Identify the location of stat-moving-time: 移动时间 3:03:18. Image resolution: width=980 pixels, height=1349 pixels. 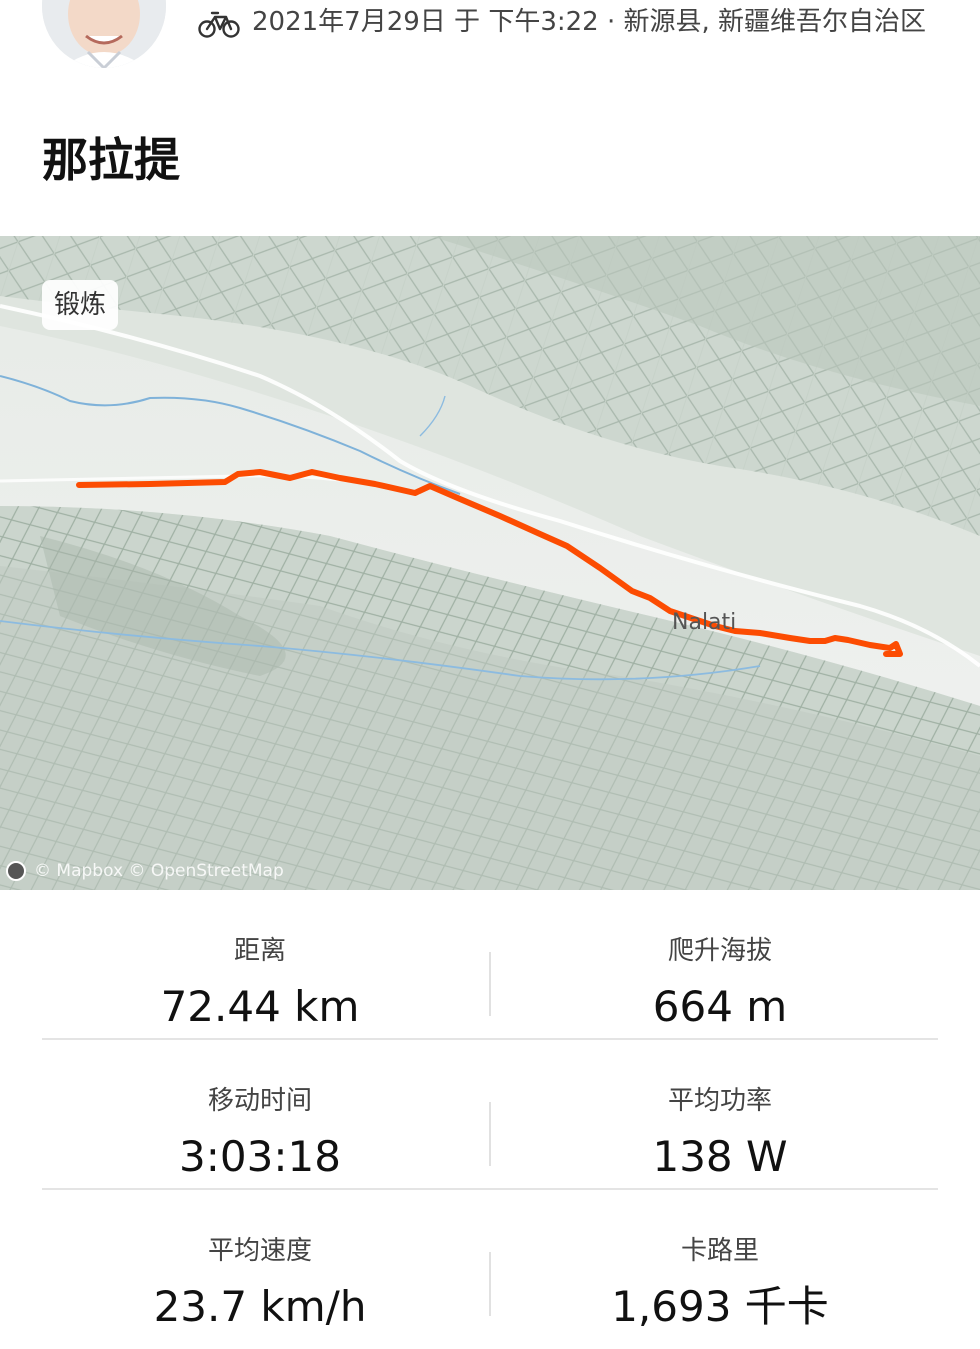
(260, 1114).